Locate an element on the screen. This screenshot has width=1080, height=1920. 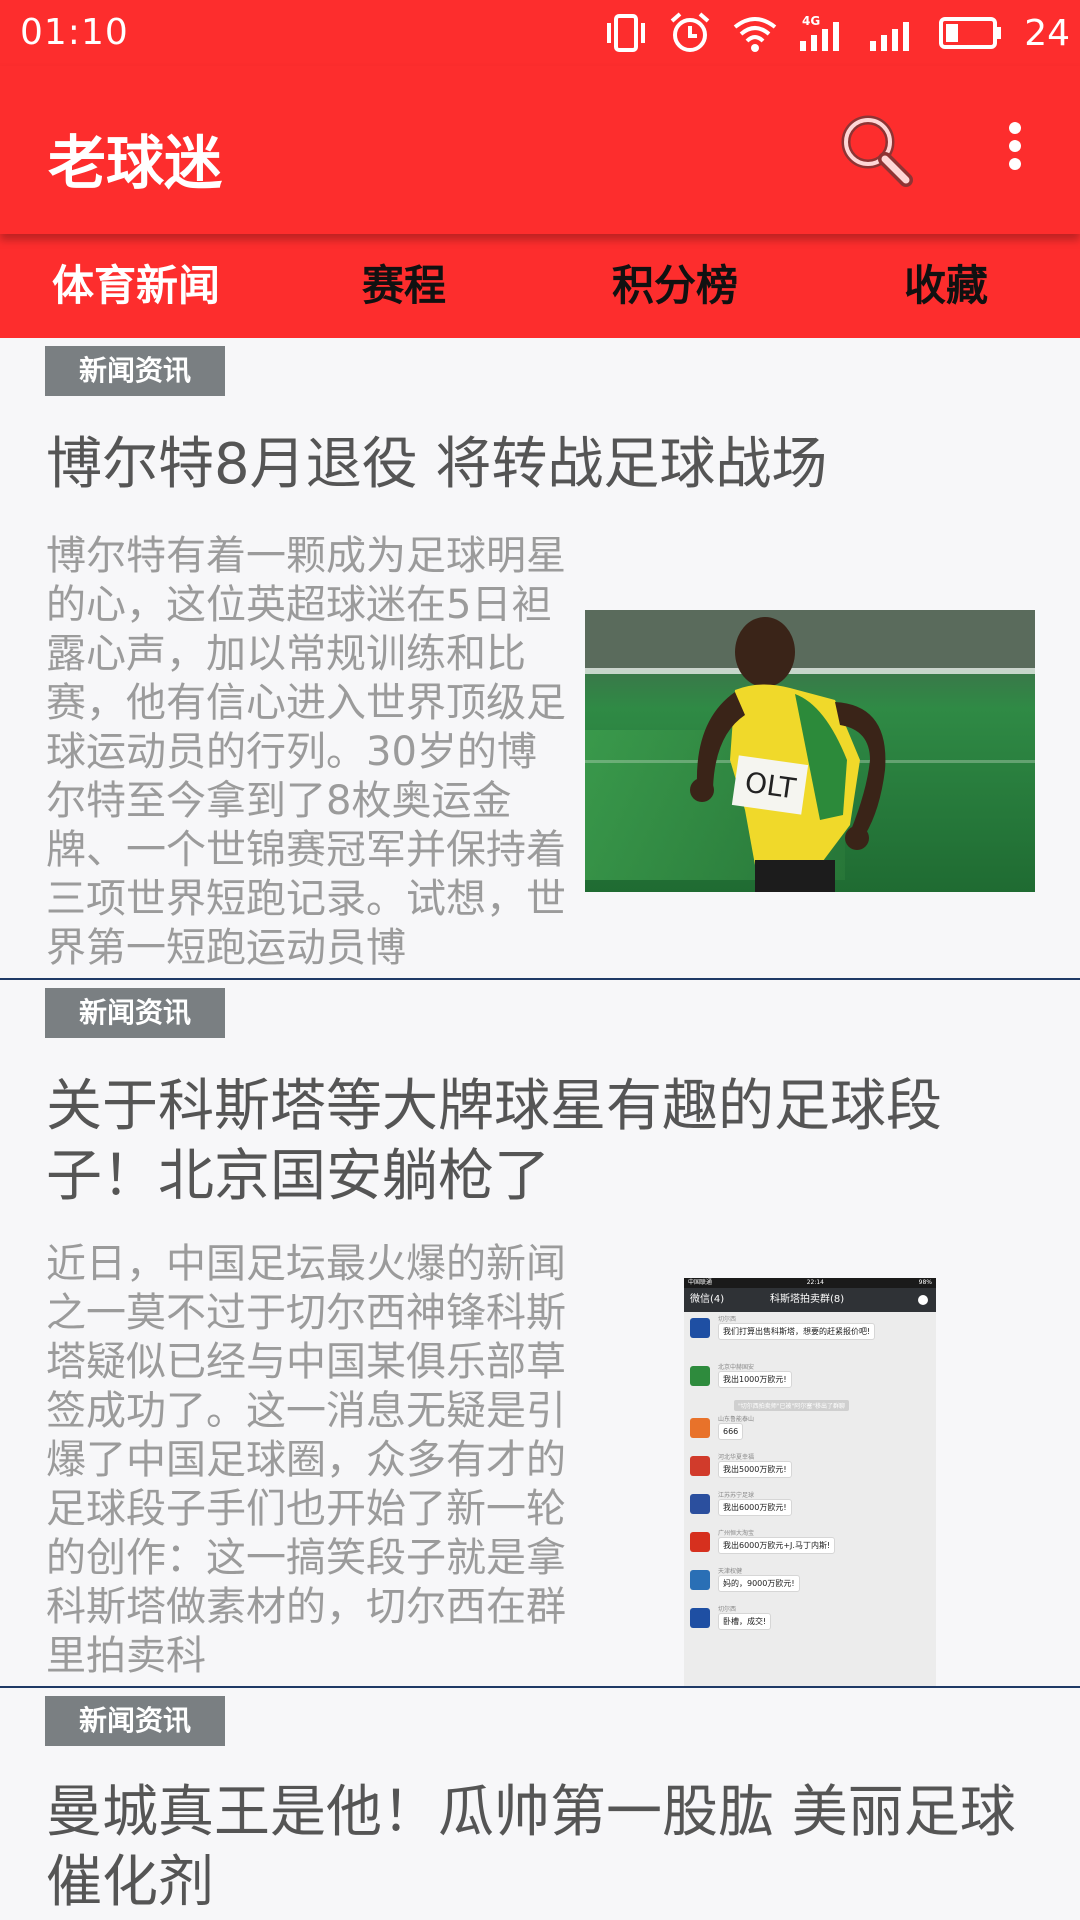
tab-bar: 体育新闻 赛程 积分榜 收藏 is located at coordinates (540, 286).